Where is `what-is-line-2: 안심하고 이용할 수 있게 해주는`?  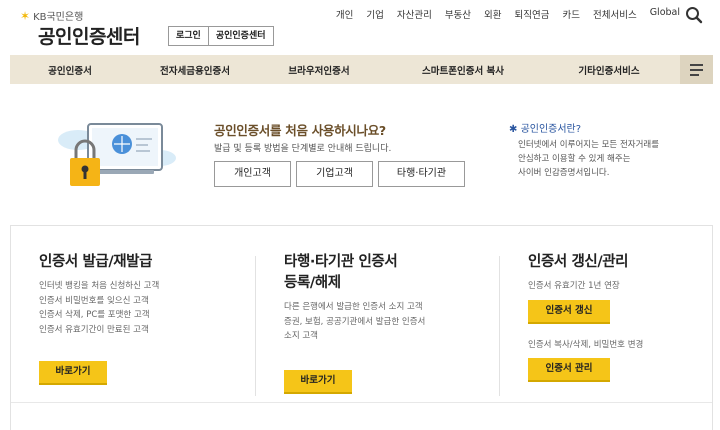 what-is-line-2: 안심하고 이용할 수 있게 해주는 is located at coordinates (574, 159).